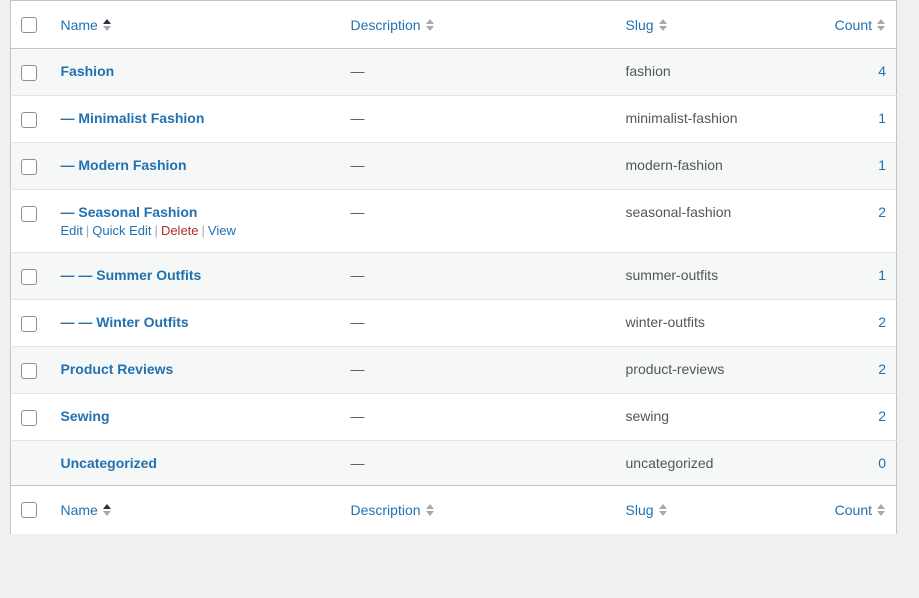 Image resolution: width=919 pixels, height=598 pixels. Describe the element at coordinates (195, 24) in the screenshot. I see `header-cell-name: Name` at that location.